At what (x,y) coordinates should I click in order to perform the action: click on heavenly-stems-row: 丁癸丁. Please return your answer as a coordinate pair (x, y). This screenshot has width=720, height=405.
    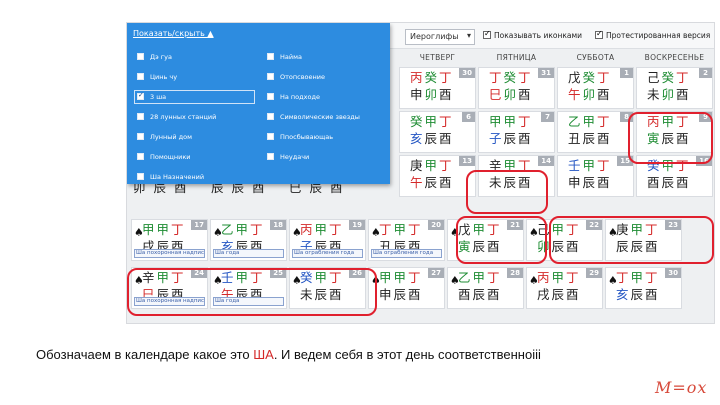
    Looking at the image, I should click on (511, 78).